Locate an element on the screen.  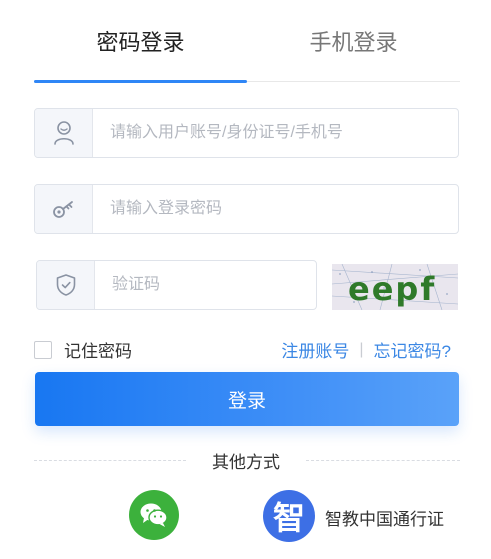
wechat-icon is located at coordinates (154, 515).